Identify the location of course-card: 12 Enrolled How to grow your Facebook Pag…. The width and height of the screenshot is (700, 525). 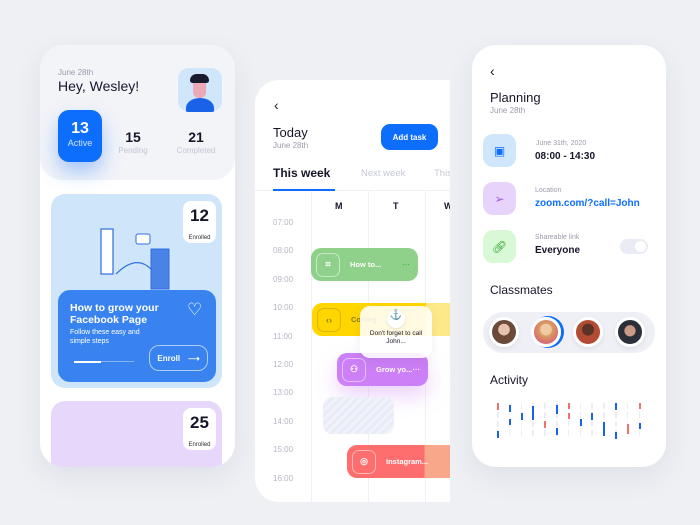
(136, 291).